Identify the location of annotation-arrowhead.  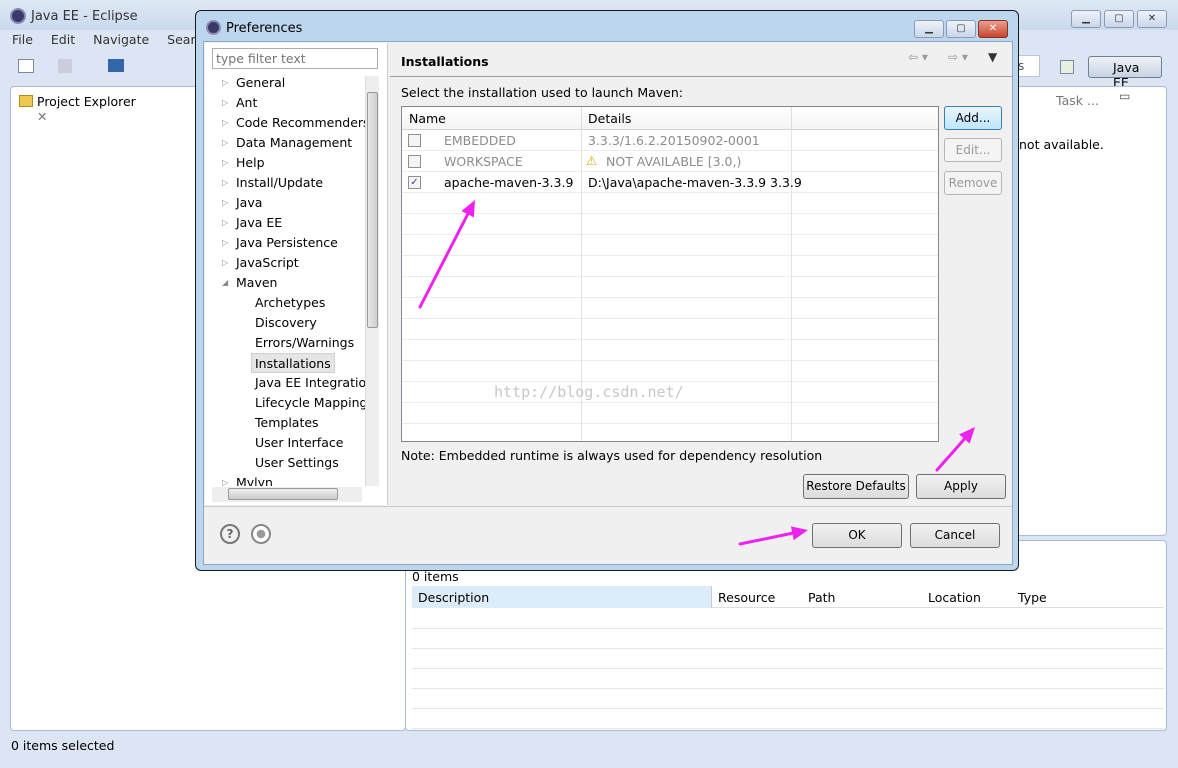
(799, 533).